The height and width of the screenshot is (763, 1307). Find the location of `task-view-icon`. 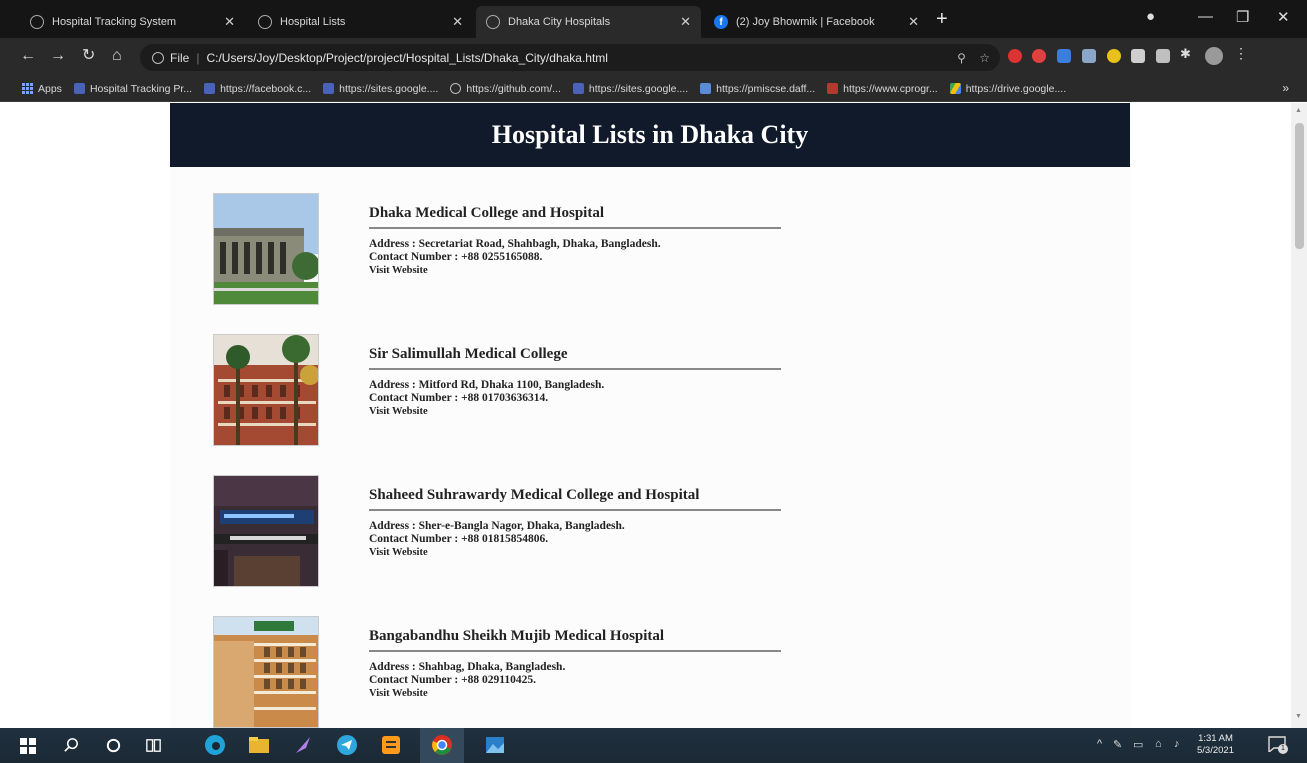

task-view-icon is located at coordinates (153, 745).